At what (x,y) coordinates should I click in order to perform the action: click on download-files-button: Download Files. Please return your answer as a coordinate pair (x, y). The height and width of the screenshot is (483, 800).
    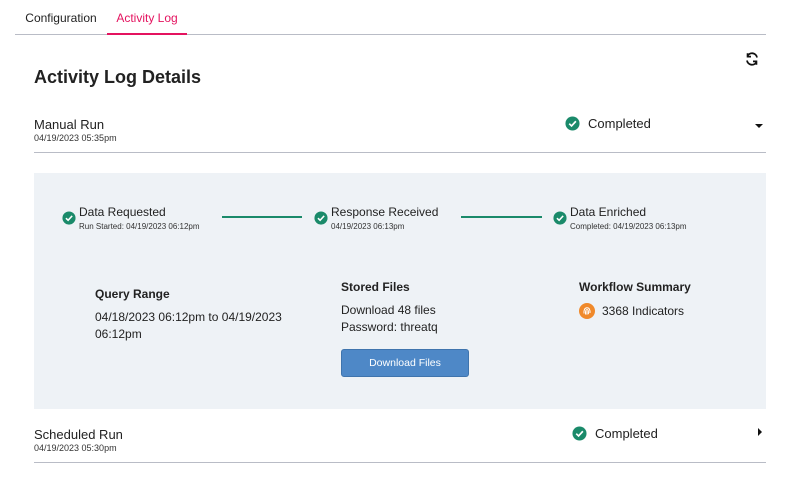
    Looking at the image, I should click on (405, 363).